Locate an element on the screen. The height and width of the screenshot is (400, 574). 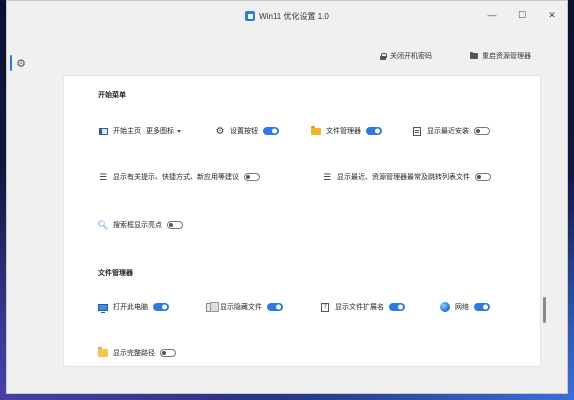
close-button: ✕ is located at coordinates (552, 15).